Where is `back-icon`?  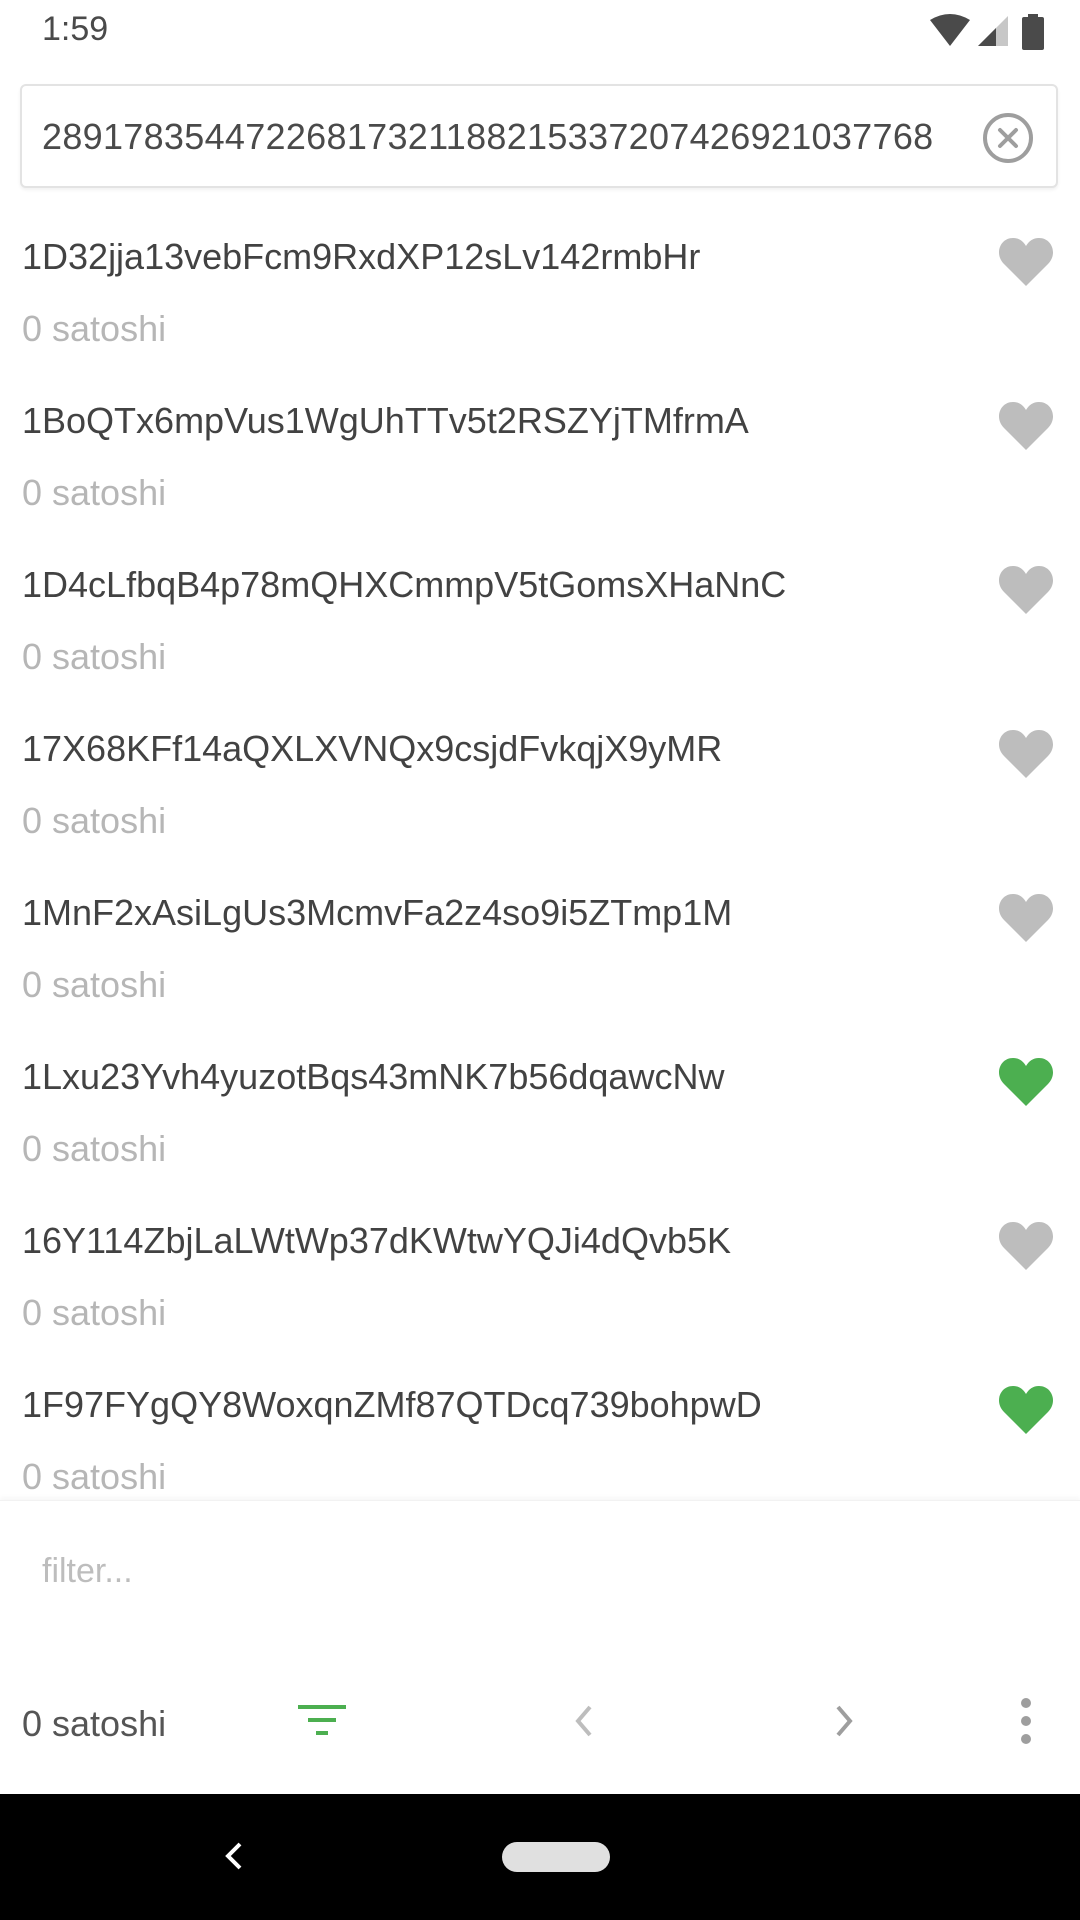 back-icon is located at coordinates (235, 1856).